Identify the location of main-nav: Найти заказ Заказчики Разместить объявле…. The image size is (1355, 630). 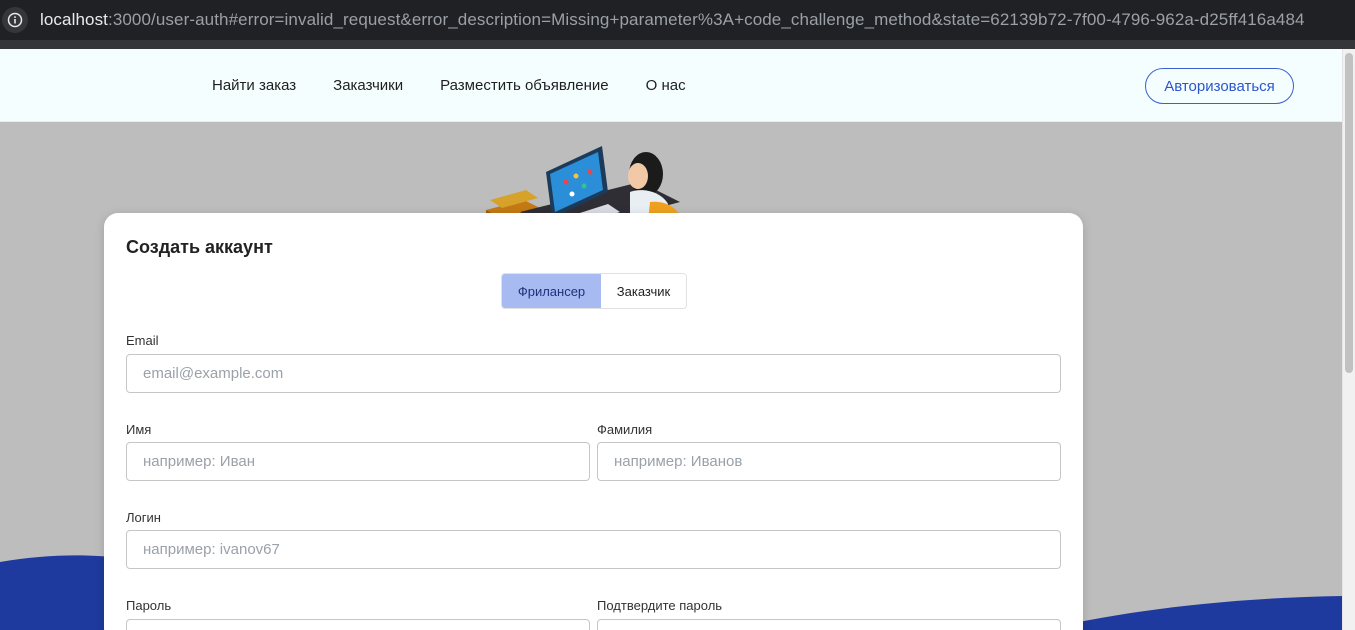
(467, 85).